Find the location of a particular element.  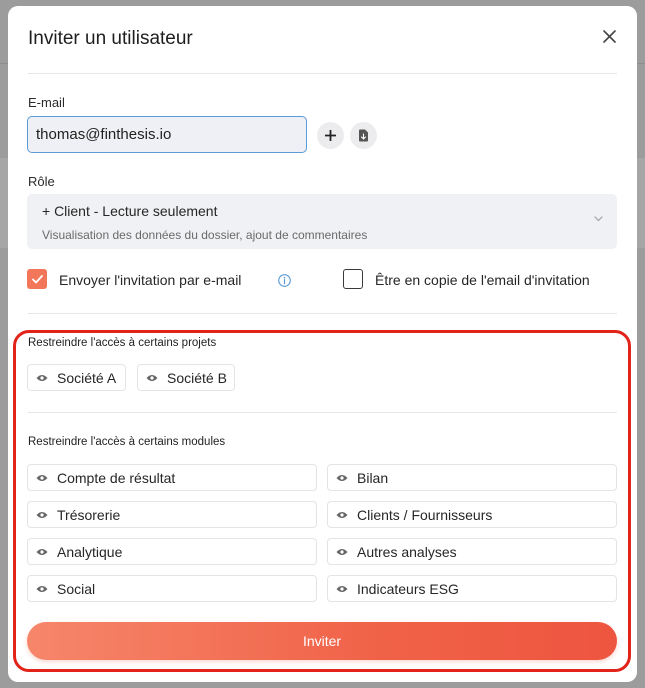

file-icon is located at coordinates (363, 135).